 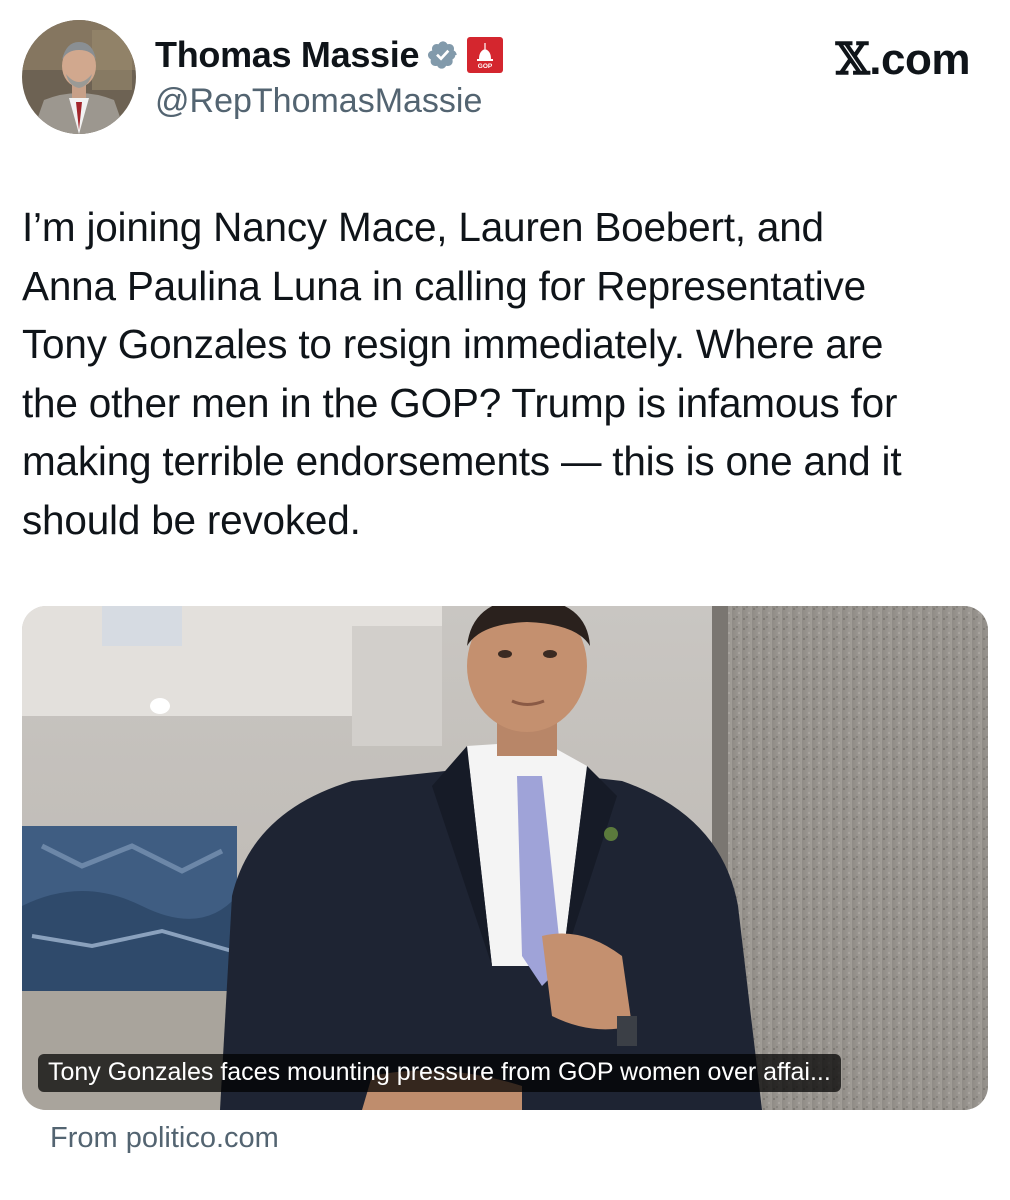 I want to click on tweet-header: Thomas Massie GOP @RepThomasMassie 𝕏.com, so click(x=505, y=75).